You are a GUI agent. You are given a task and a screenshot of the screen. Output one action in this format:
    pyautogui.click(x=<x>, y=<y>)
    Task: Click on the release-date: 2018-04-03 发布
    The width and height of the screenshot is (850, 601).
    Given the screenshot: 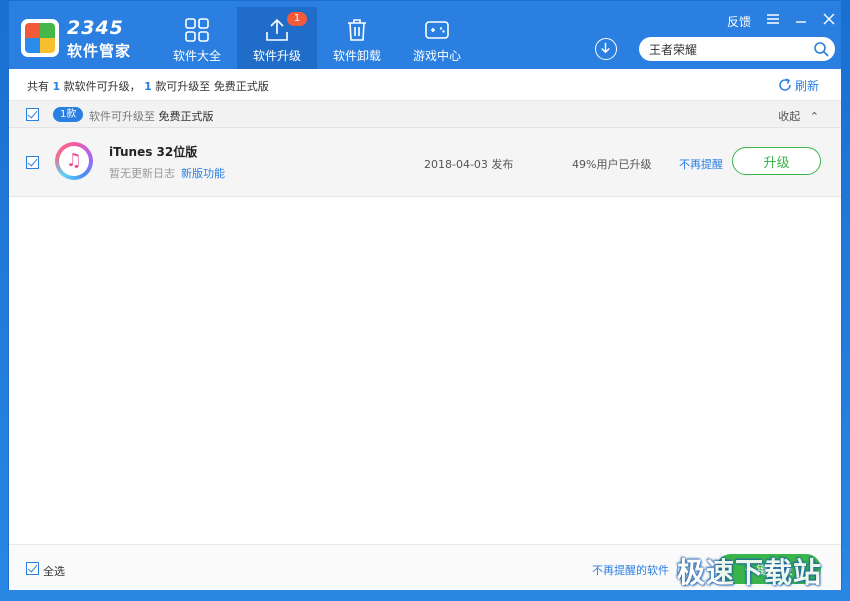 What is the action you would take?
    pyautogui.click(x=469, y=164)
    